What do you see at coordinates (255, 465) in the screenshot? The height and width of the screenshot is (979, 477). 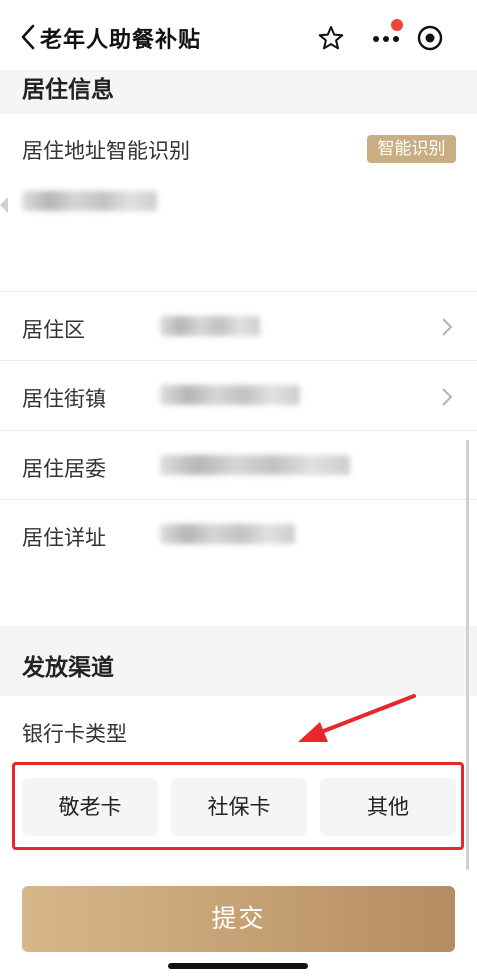 I see `committee-value-blurred` at bounding box center [255, 465].